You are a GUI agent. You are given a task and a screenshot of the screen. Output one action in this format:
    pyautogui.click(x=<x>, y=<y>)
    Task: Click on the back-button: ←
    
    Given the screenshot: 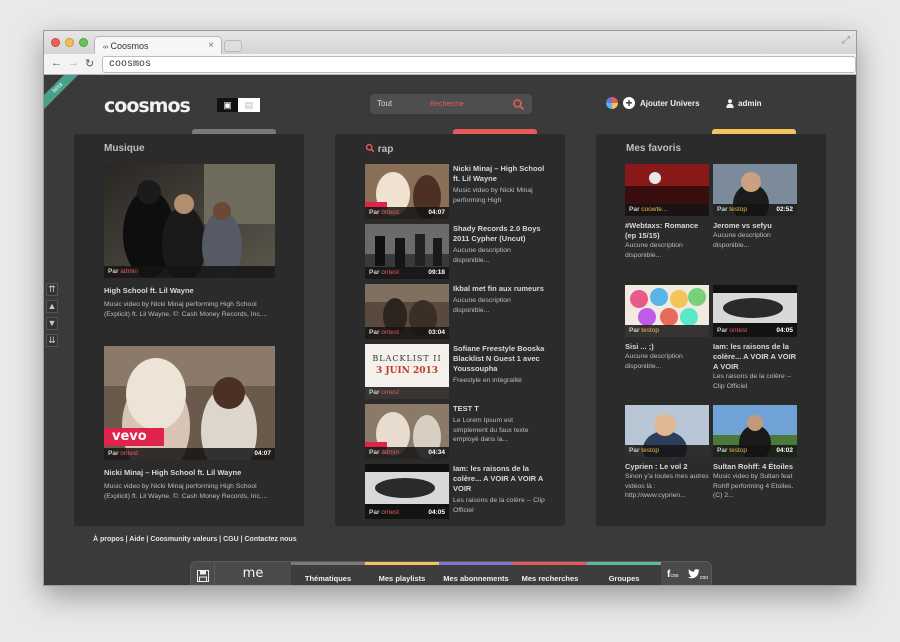 What is the action you would take?
    pyautogui.click(x=56, y=63)
    